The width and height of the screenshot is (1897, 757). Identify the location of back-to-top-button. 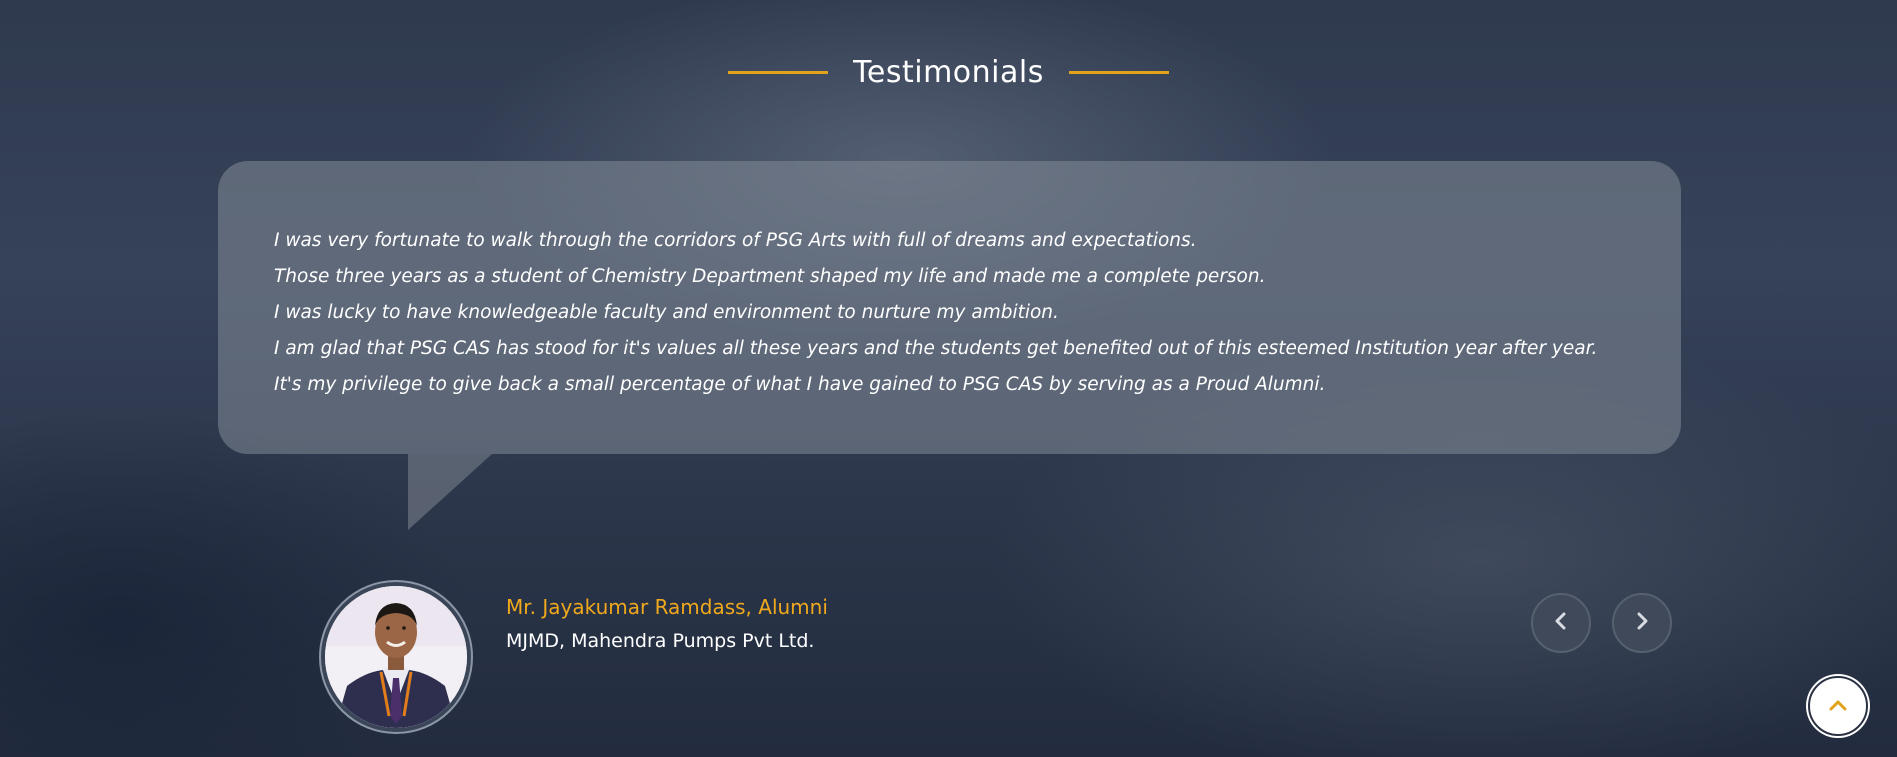
(1838, 706).